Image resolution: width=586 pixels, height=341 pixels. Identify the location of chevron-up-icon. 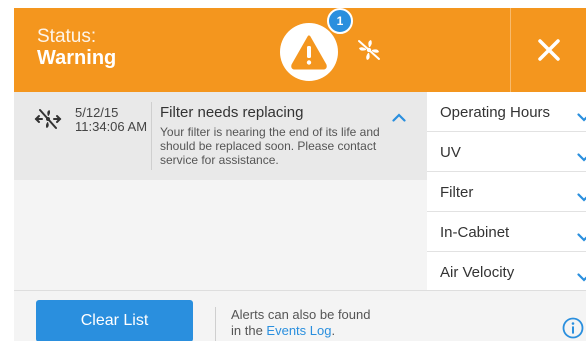
(399, 118).